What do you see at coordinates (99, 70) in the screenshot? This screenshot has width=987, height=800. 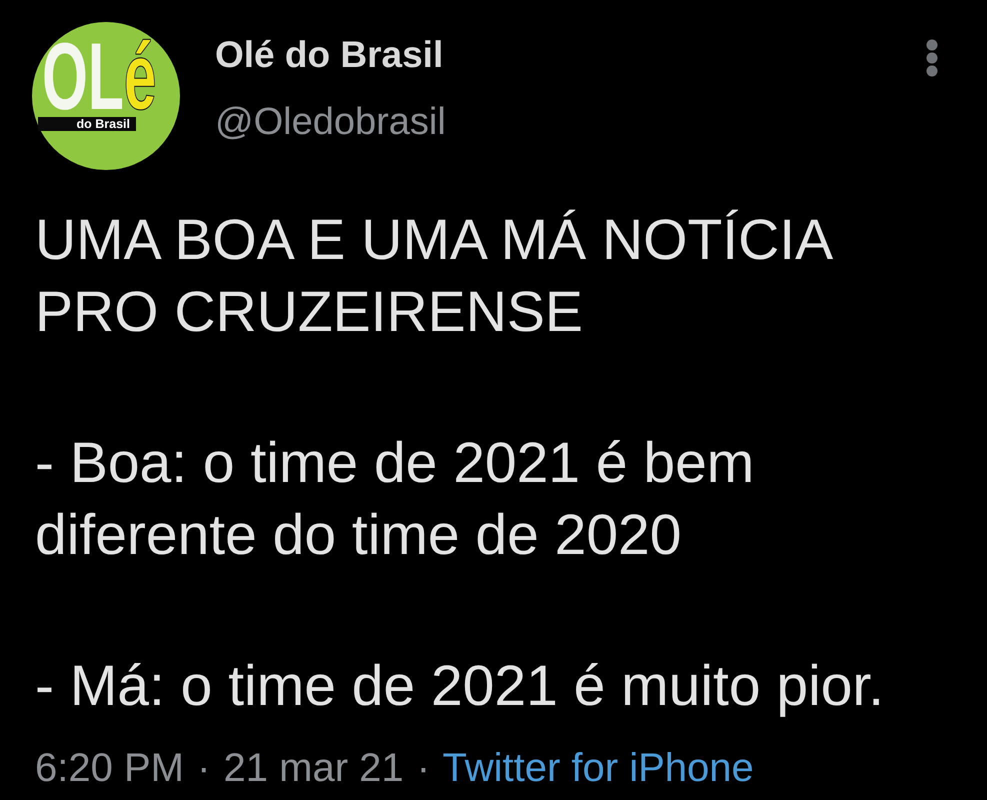 I see `logo-wordmark: OLé` at bounding box center [99, 70].